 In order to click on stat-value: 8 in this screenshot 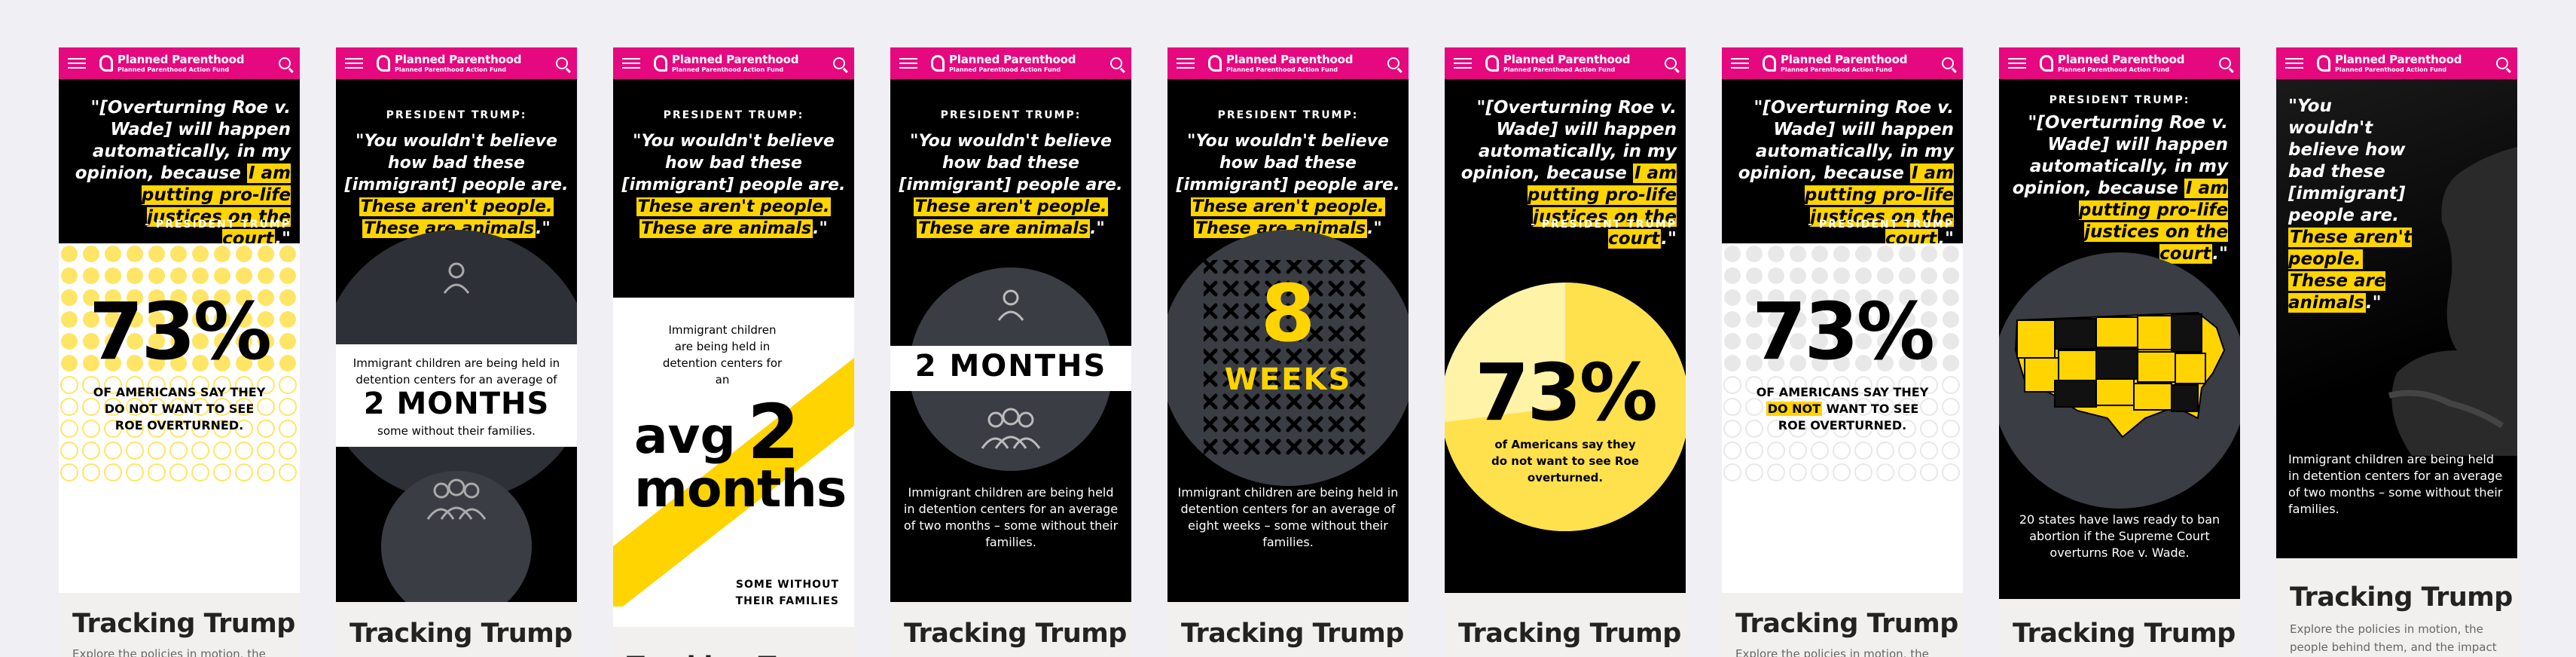, I will do `click(1288, 313)`.